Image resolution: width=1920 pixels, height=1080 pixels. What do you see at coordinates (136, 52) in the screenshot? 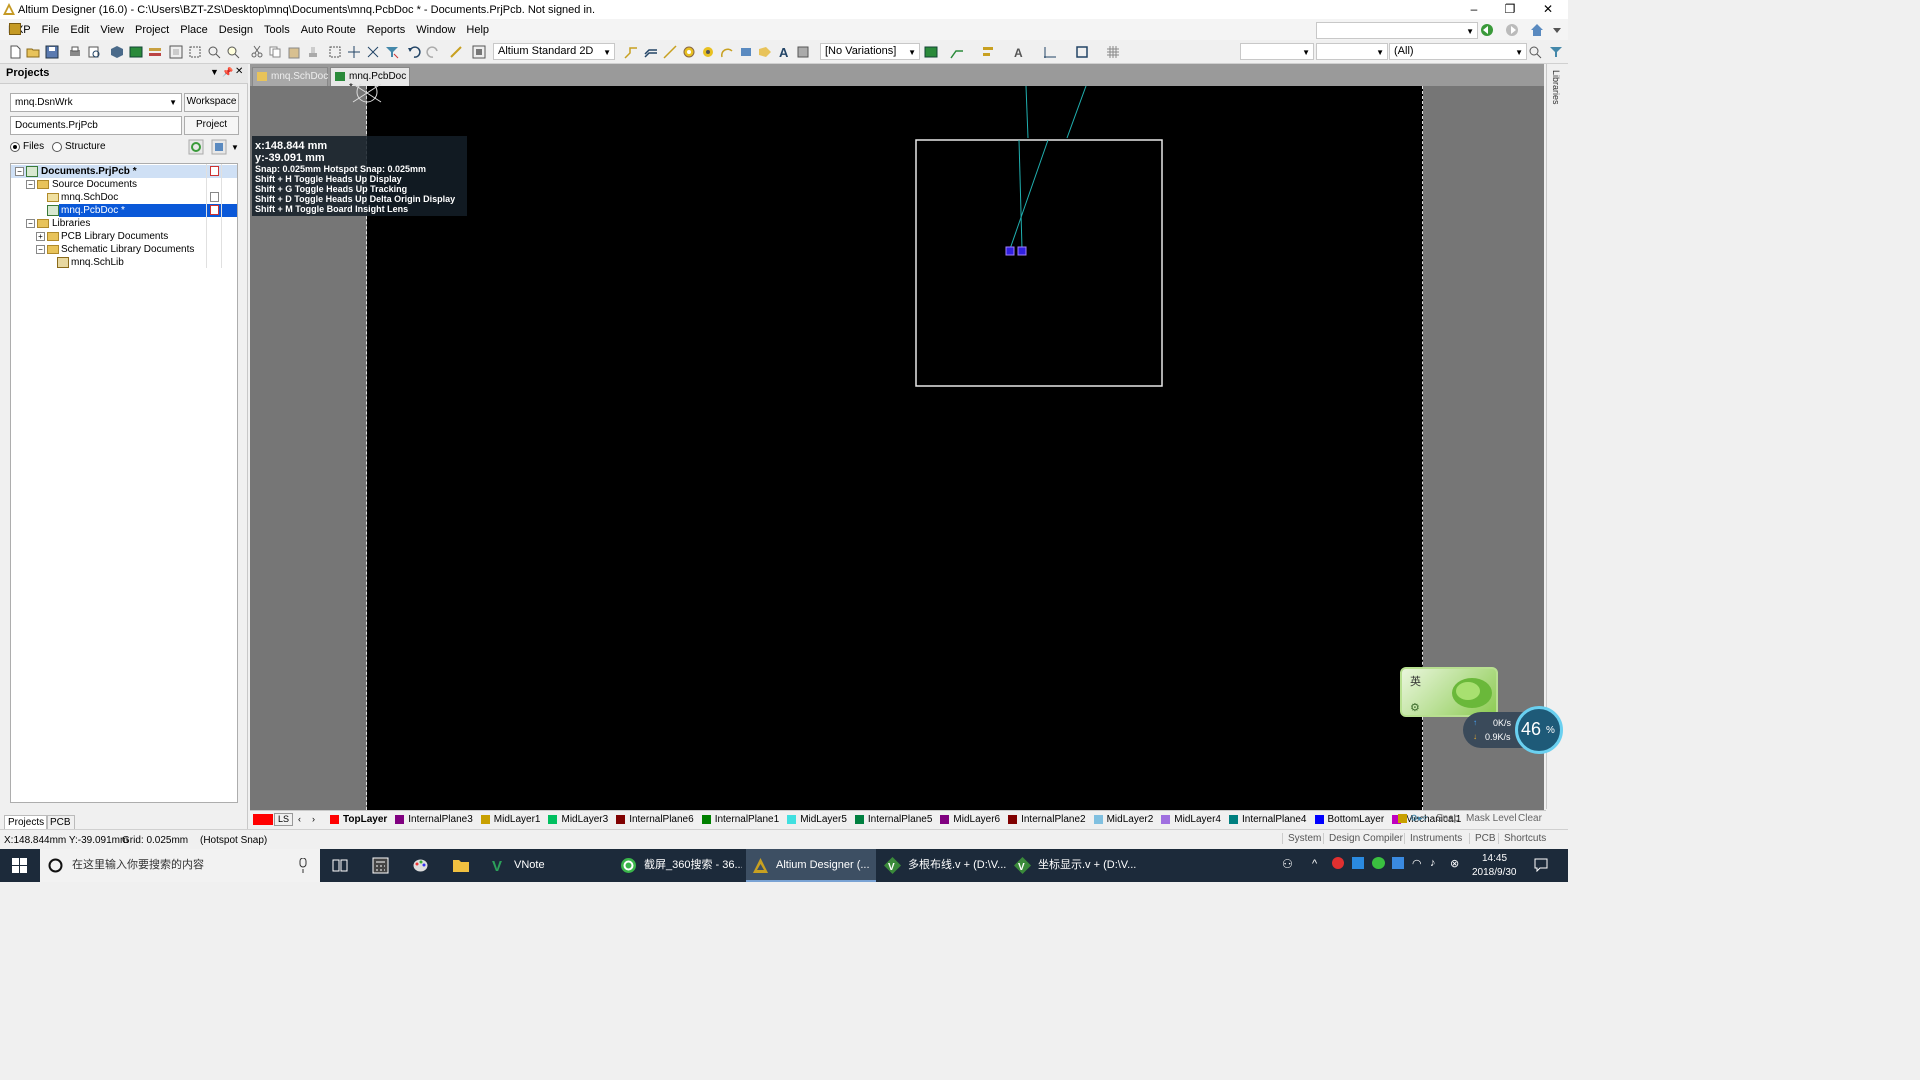
I see `pcb-board-icon` at bounding box center [136, 52].